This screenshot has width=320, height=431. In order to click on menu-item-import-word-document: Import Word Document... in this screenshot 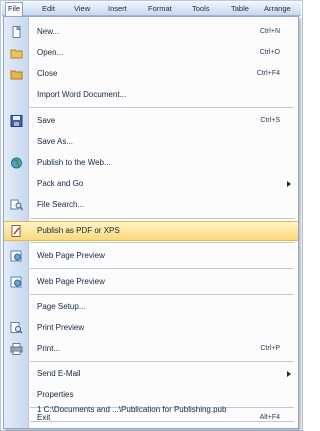, I will do `click(151, 95)`.